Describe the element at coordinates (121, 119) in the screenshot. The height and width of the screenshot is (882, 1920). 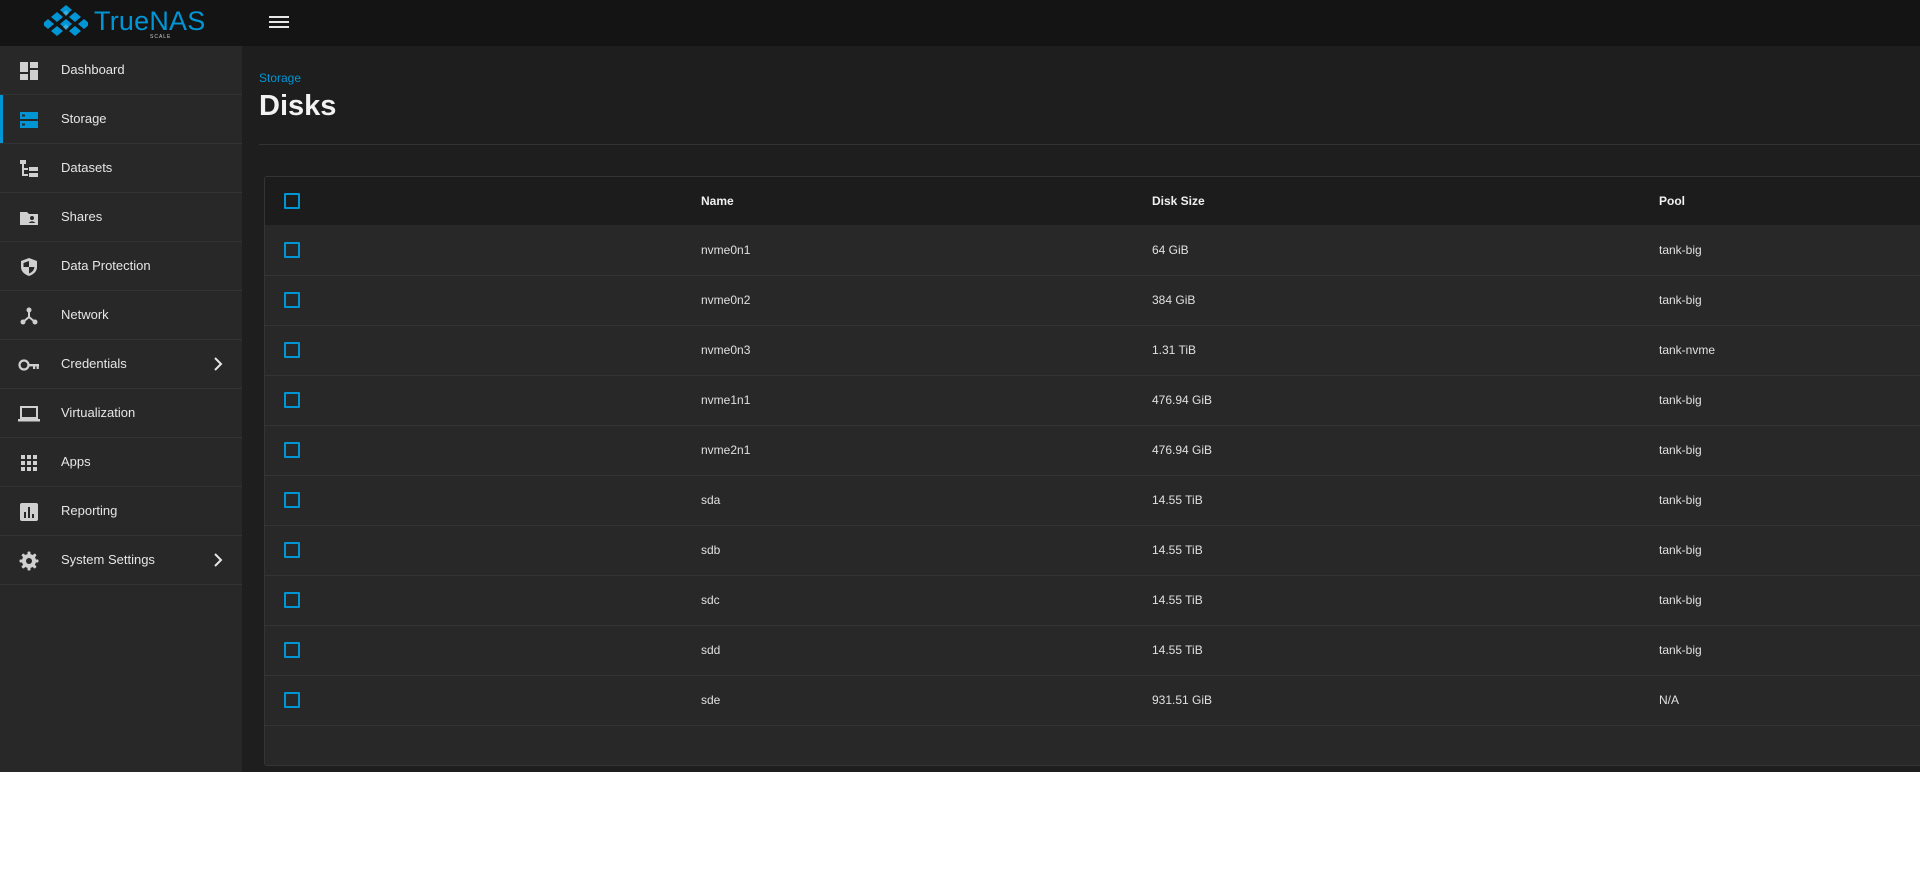
I see `sidebar-item-storage: Storage` at that location.